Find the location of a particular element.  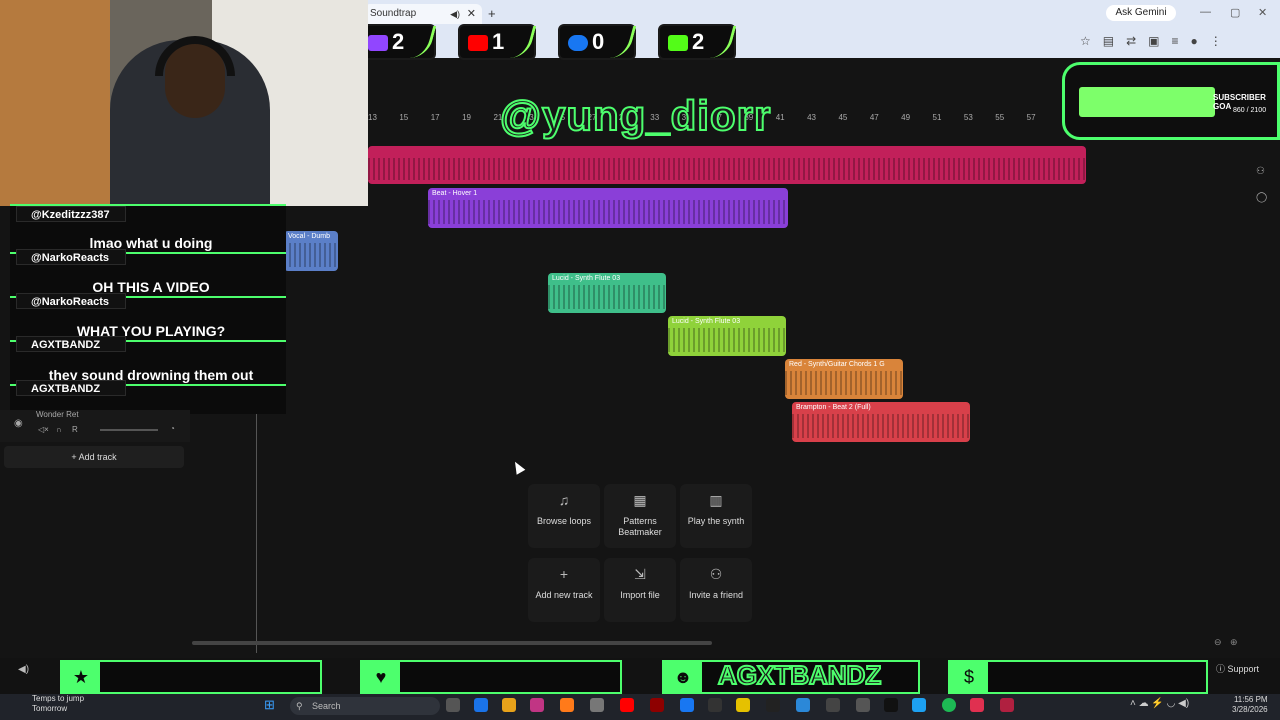

task-view-icon is located at coordinates (453, 705).